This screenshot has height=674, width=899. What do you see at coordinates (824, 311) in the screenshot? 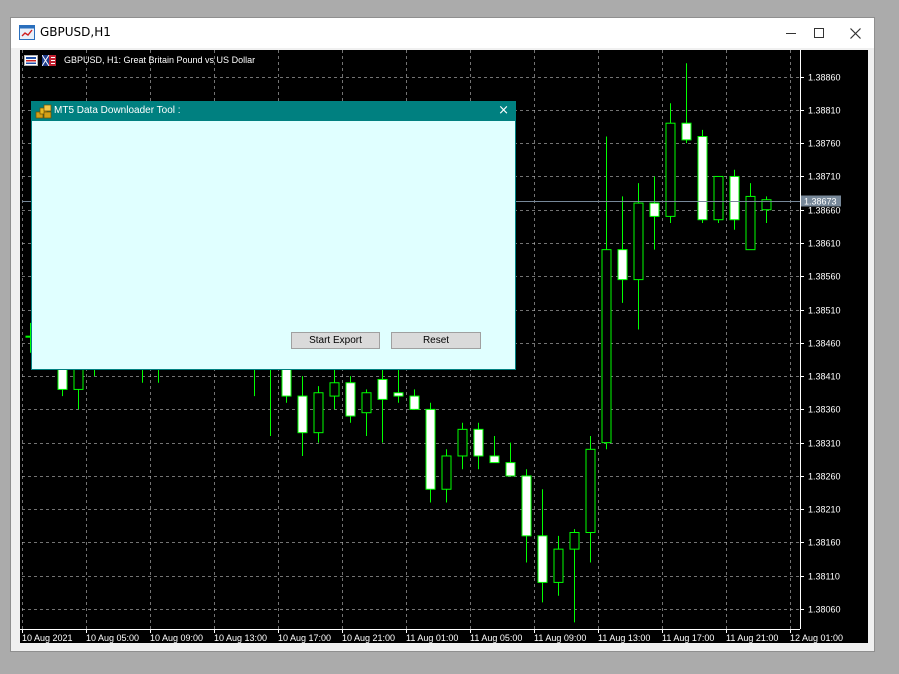
I see `y-tick-label: 1.38510` at bounding box center [824, 311].